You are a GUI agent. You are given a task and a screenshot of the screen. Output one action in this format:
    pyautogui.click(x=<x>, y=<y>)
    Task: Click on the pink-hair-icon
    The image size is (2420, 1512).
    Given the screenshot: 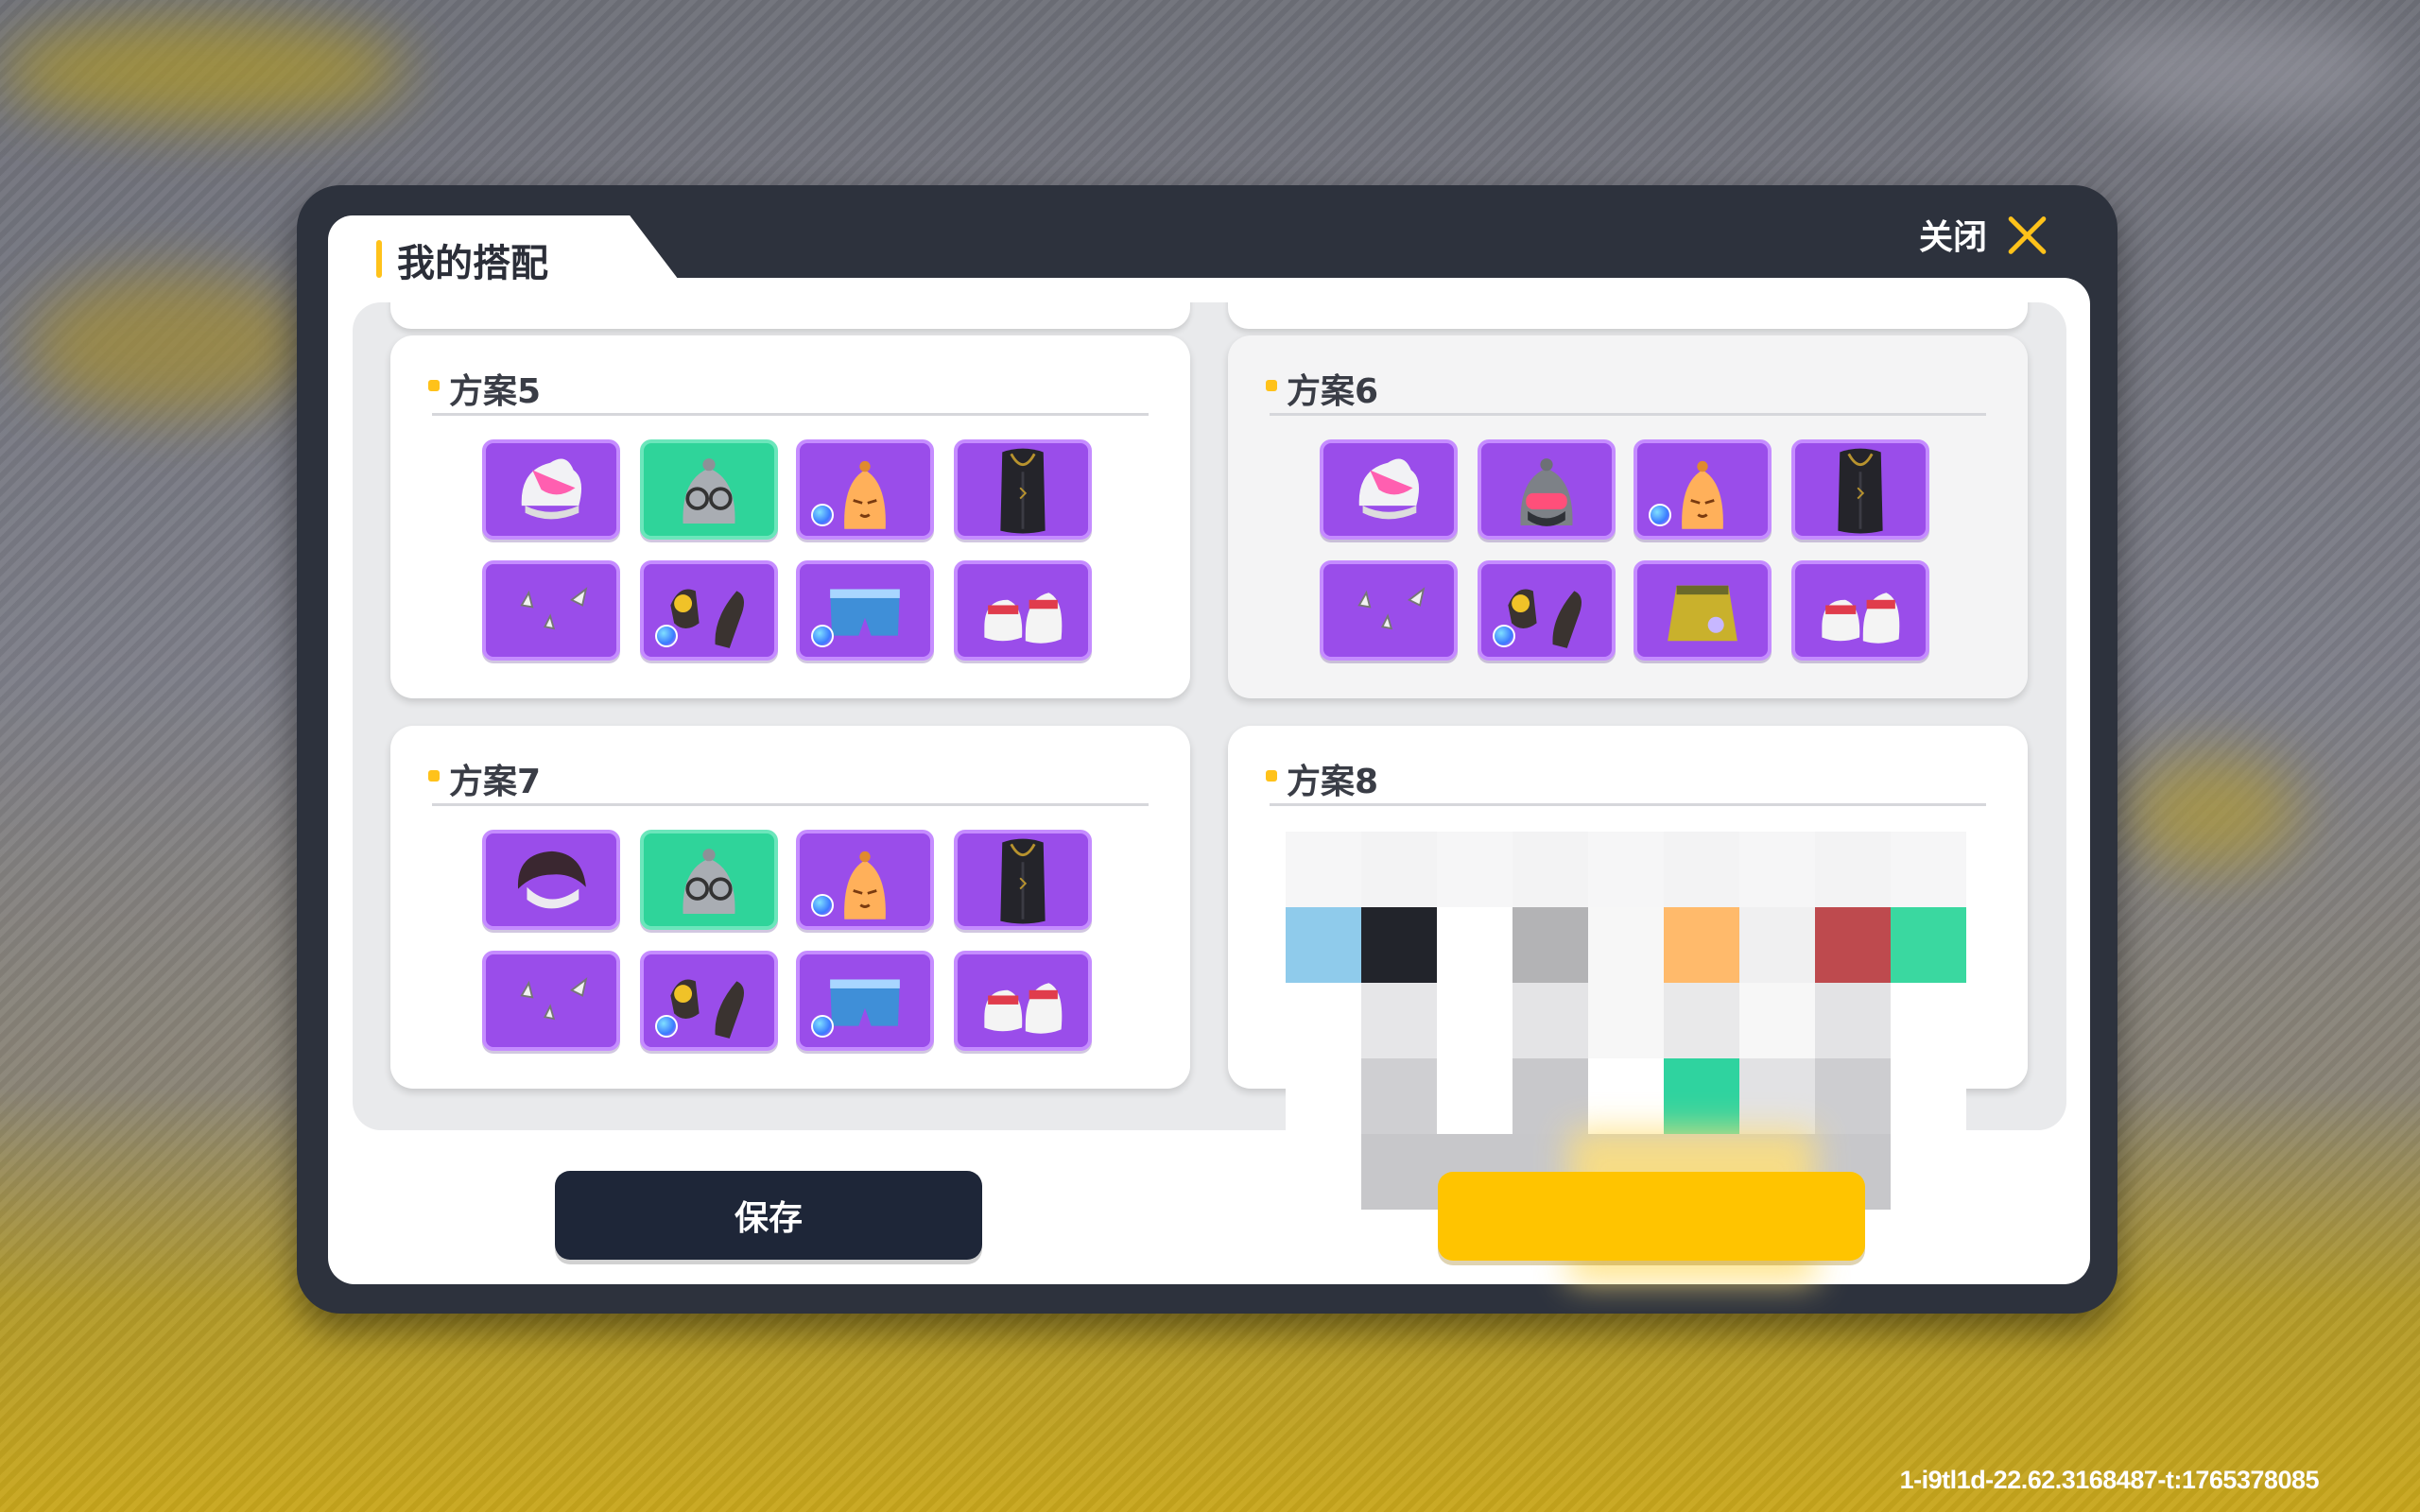 What is the action you would take?
    pyautogui.click(x=1388, y=489)
    